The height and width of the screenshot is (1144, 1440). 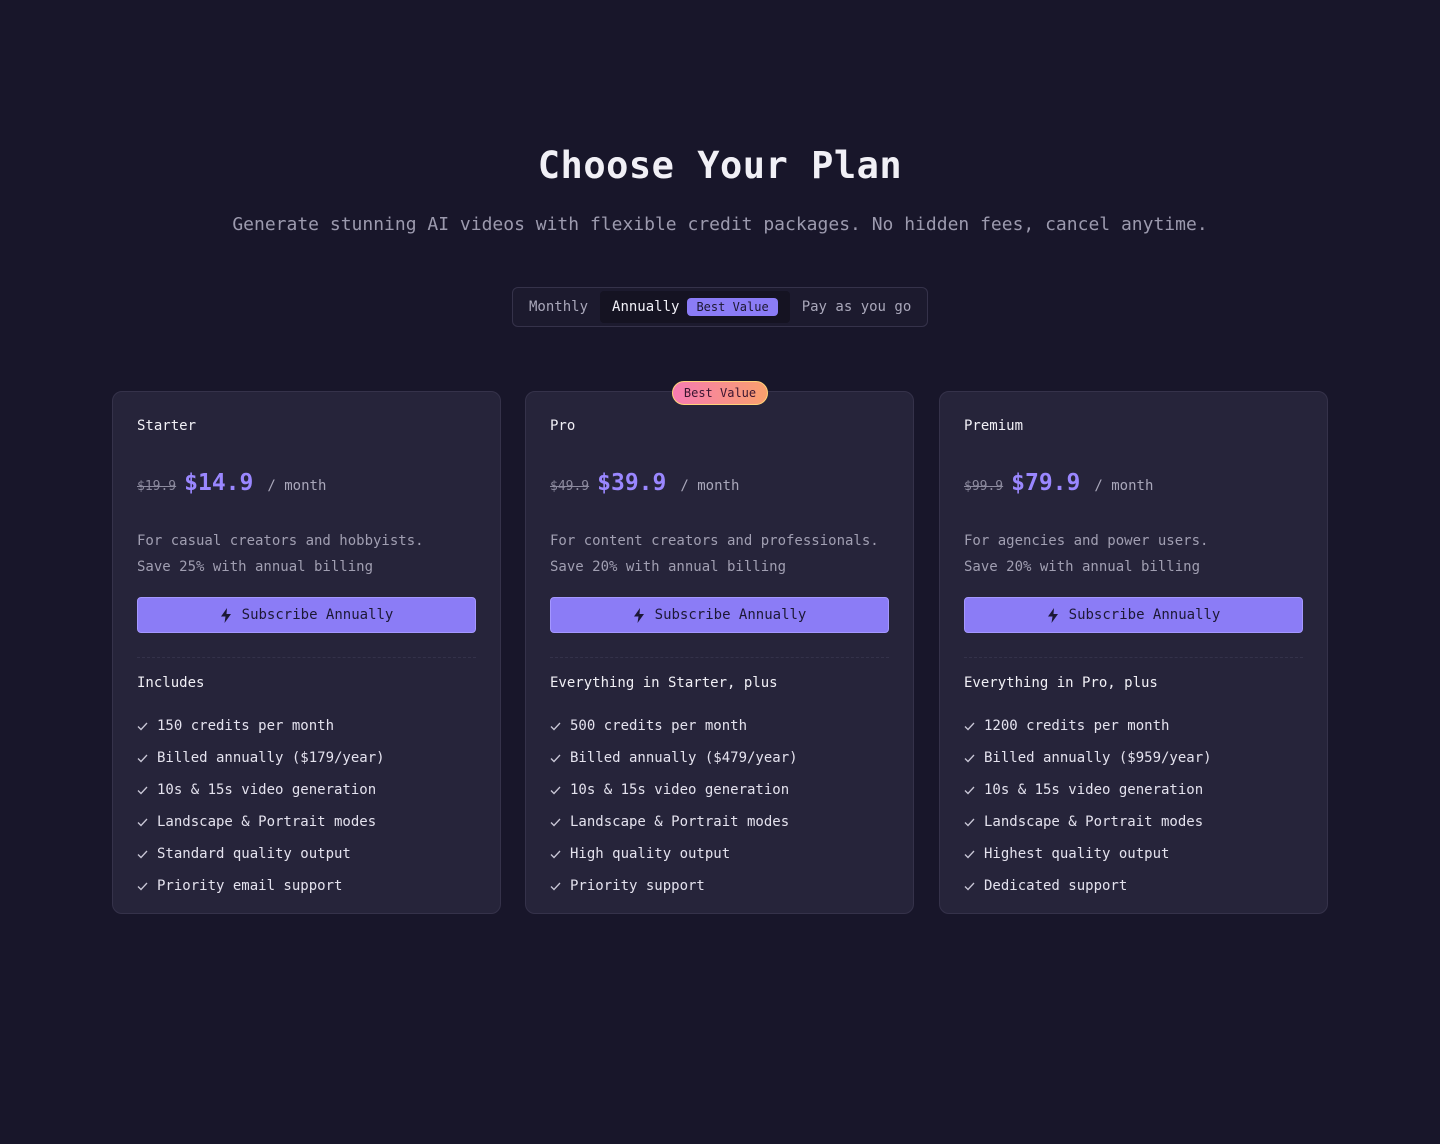 I want to click on feature-item: 150 credits per month, so click(x=261, y=726).